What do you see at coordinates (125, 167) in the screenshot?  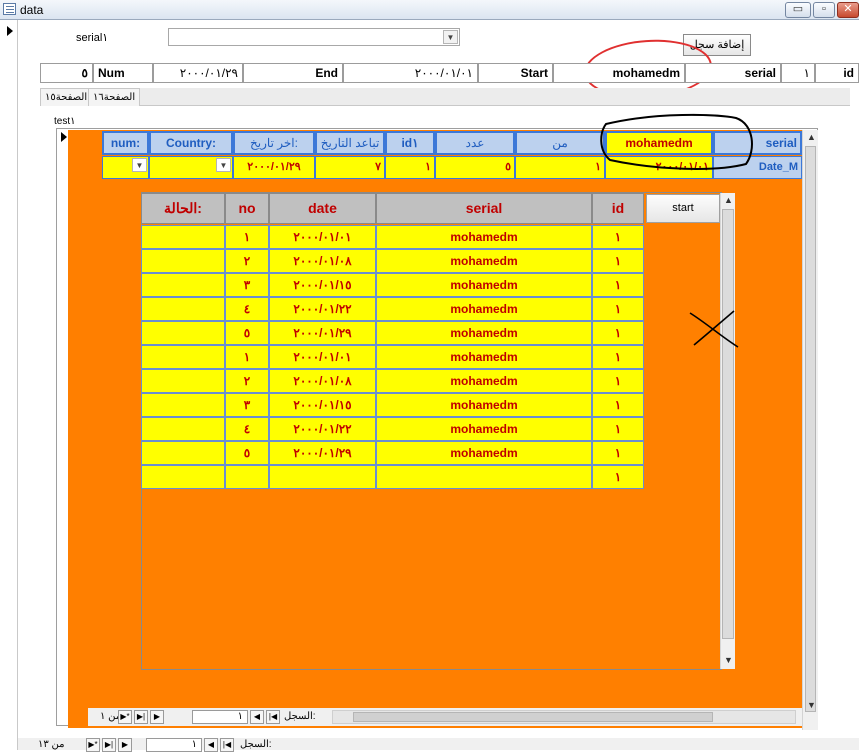 I see `num-combo: ▼` at bounding box center [125, 167].